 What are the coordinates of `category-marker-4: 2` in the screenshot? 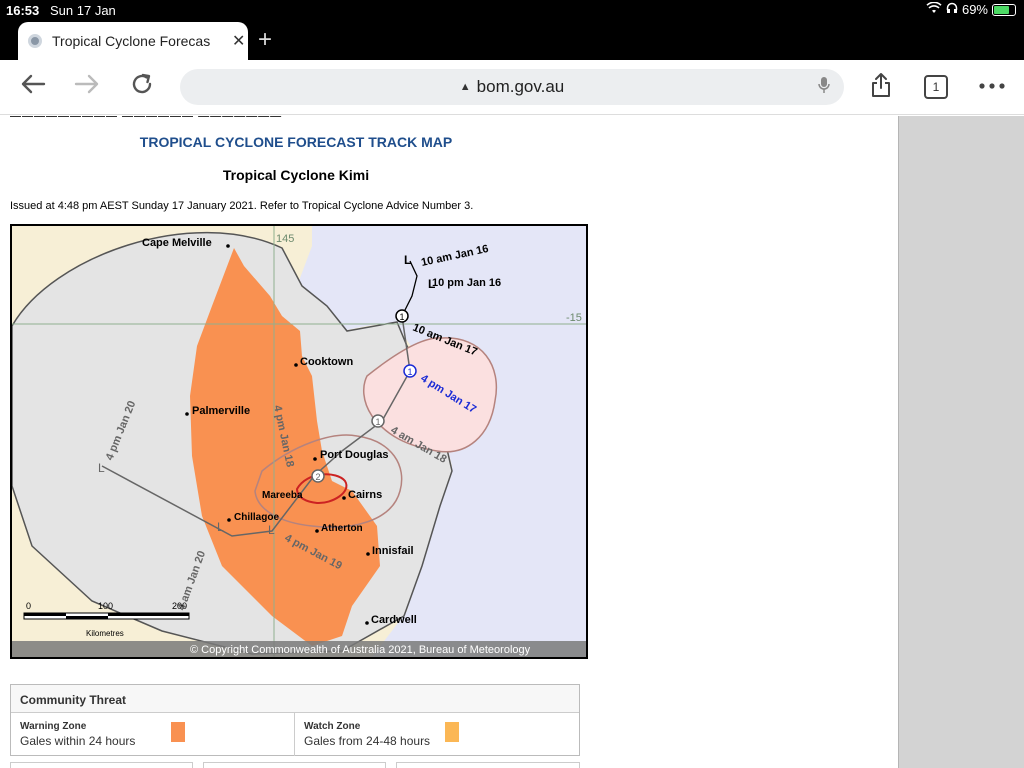 It's located at (318, 476).